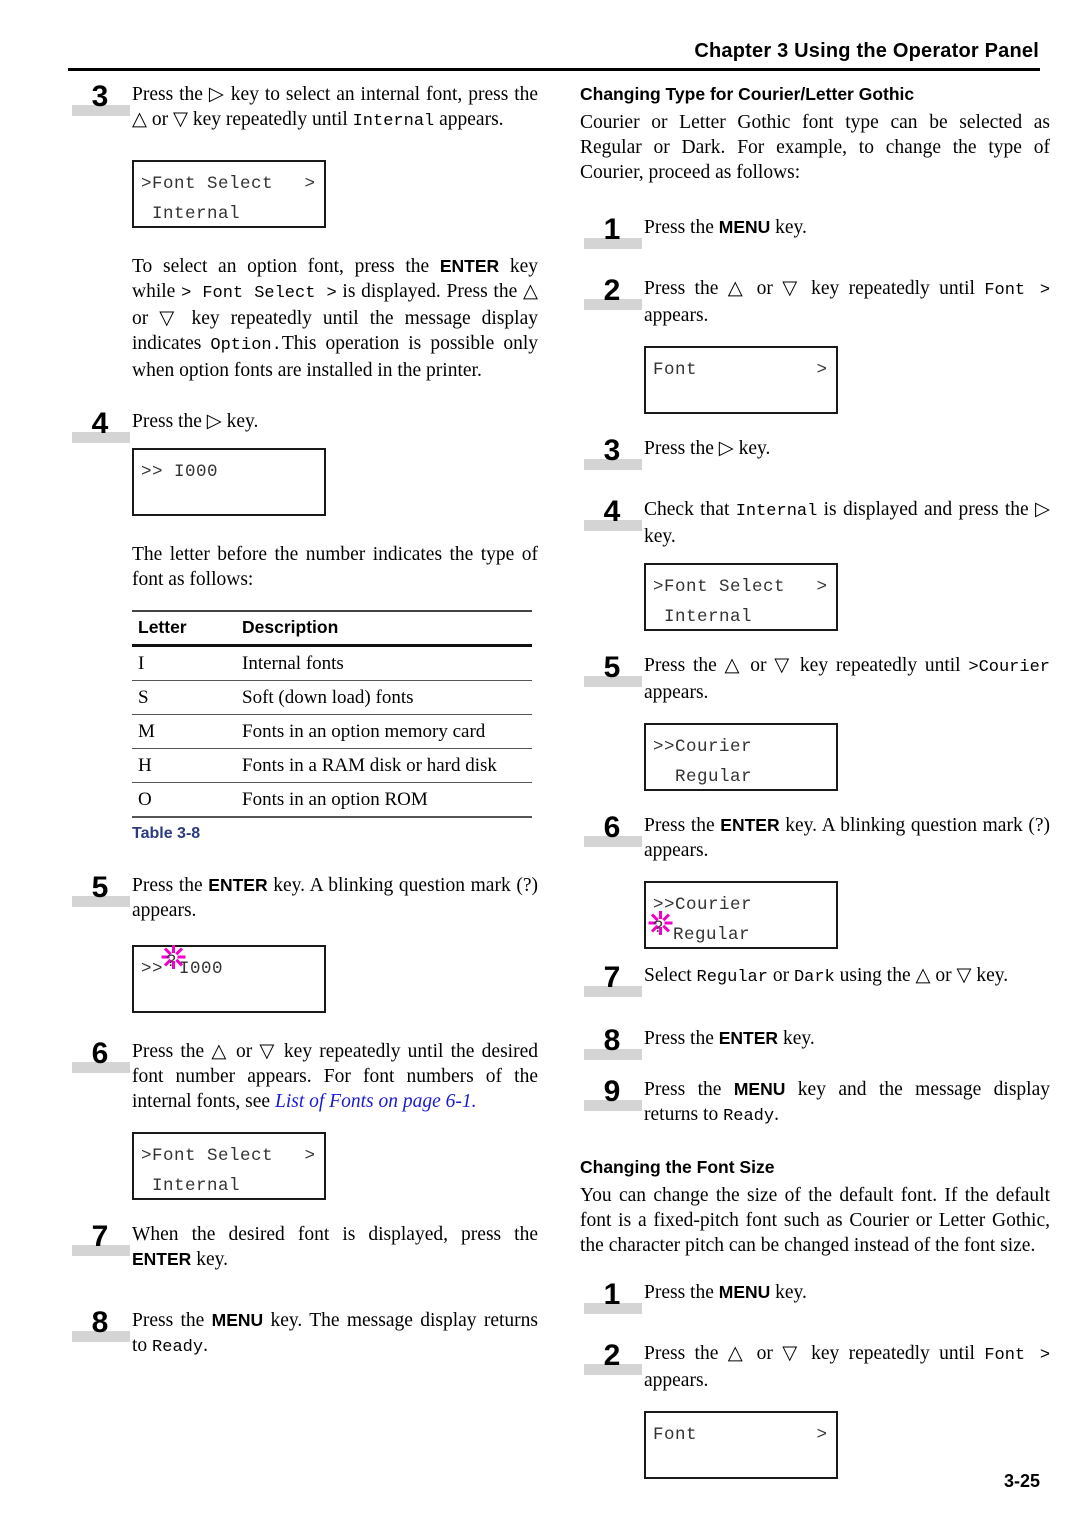  Describe the element at coordinates (612, 450) in the screenshot. I see `step-number-digit: 3` at that location.